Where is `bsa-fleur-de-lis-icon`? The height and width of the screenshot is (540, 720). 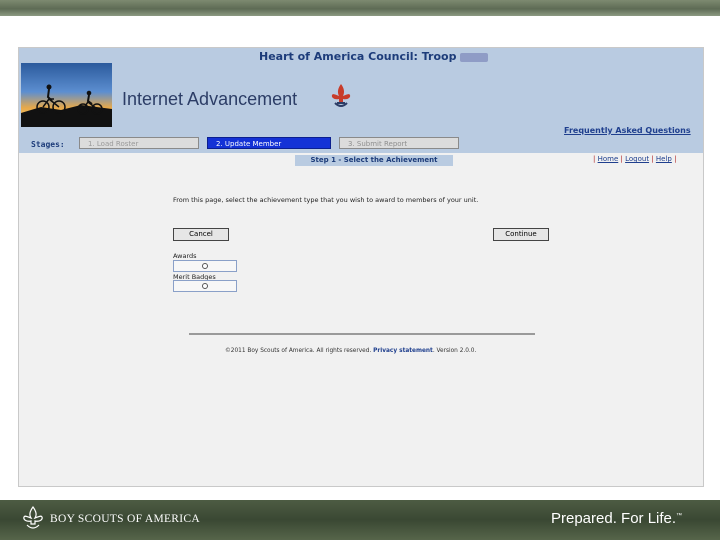
bsa-fleur-de-lis-icon is located at coordinates (341, 97).